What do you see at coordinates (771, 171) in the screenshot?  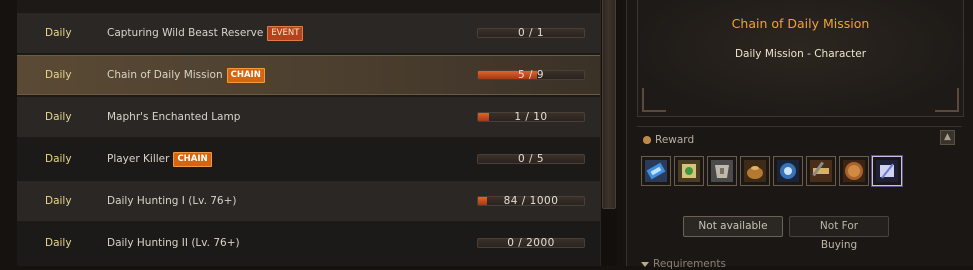 I see `reward-items` at bounding box center [771, 171].